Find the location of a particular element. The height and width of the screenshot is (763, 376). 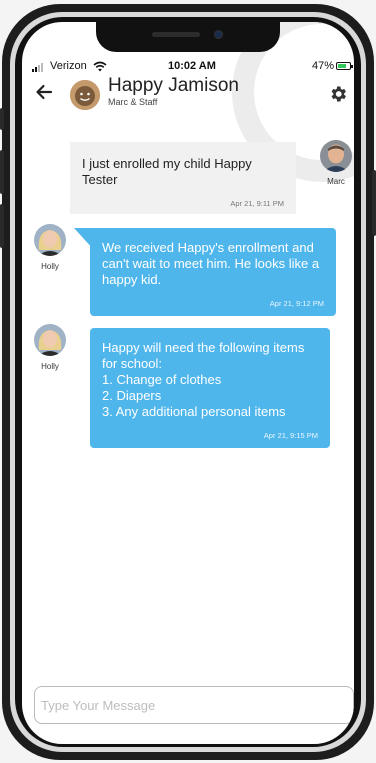

battery-icon is located at coordinates (344, 66).